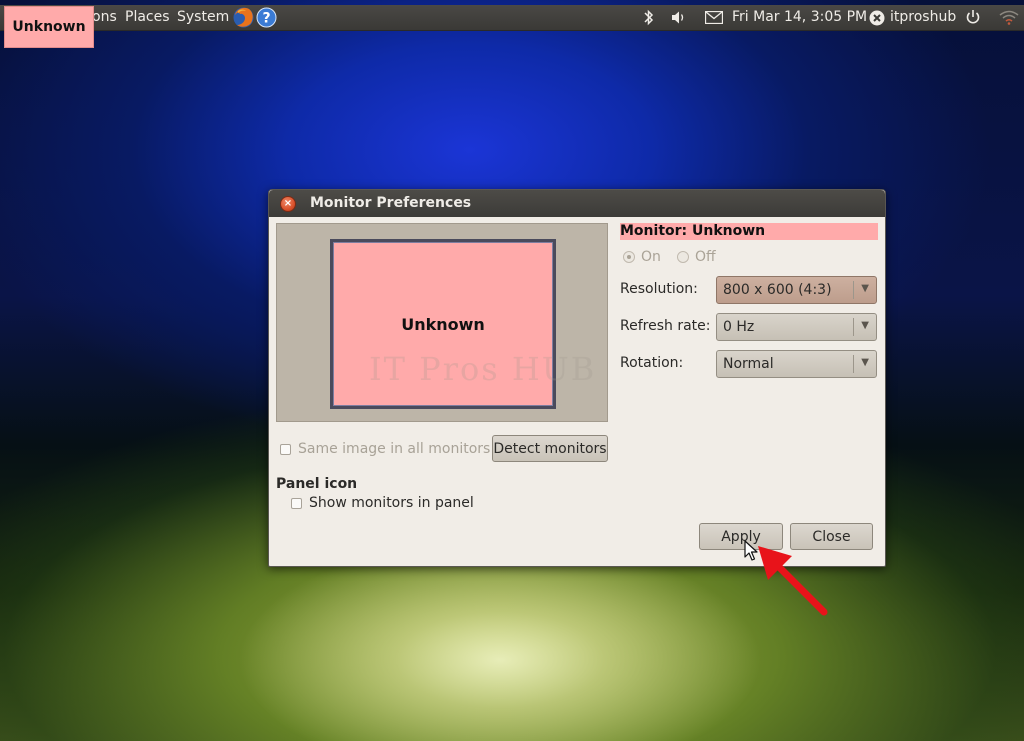 The width and height of the screenshot is (1024, 741). I want to click on help-icon: ?, so click(266, 19).